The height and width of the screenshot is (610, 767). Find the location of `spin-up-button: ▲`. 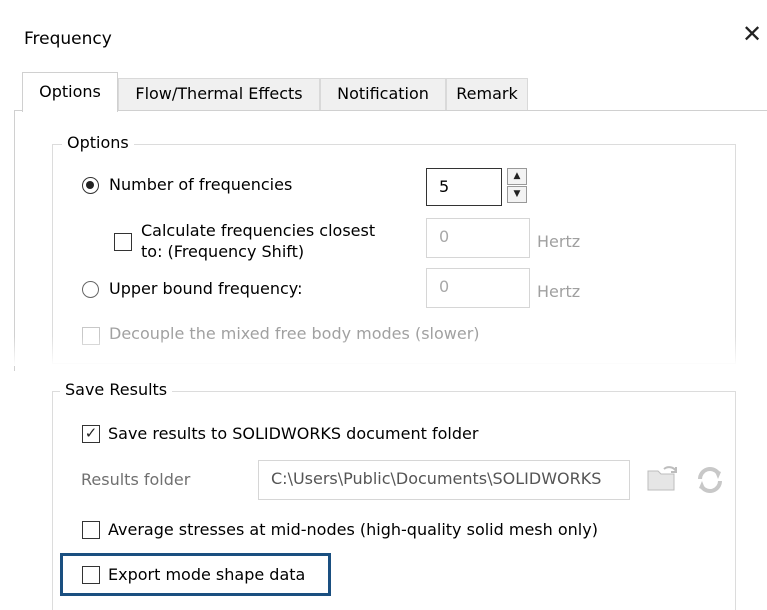

spin-up-button: ▲ is located at coordinates (517, 176).